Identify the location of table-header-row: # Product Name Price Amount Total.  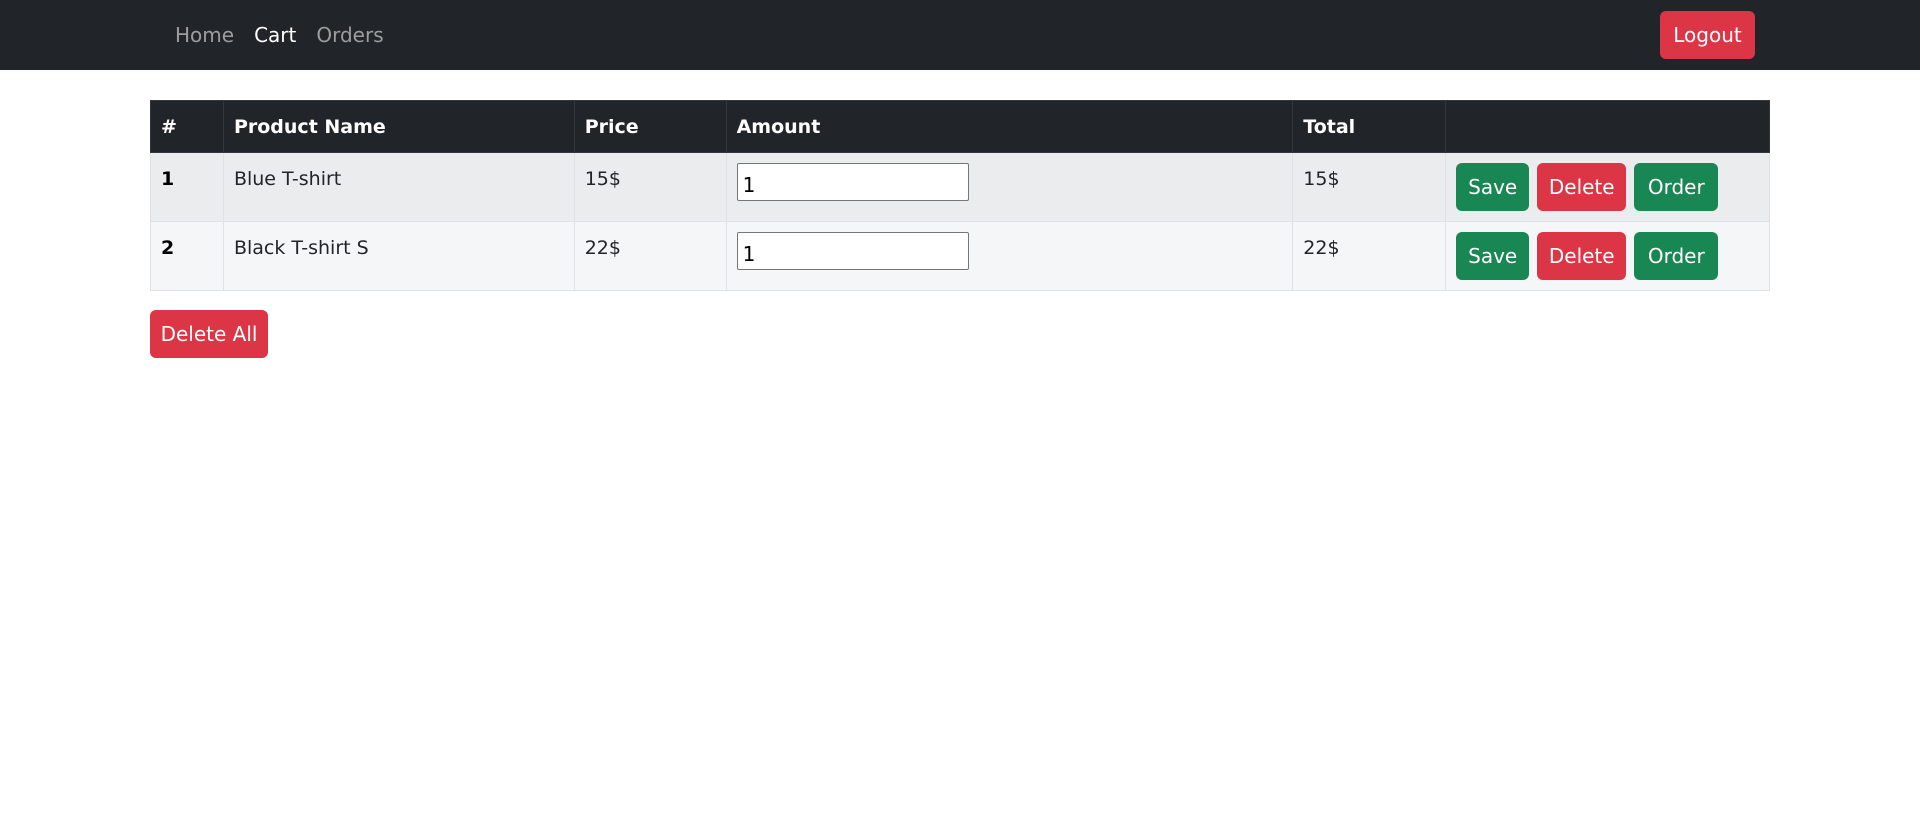
(960, 126).